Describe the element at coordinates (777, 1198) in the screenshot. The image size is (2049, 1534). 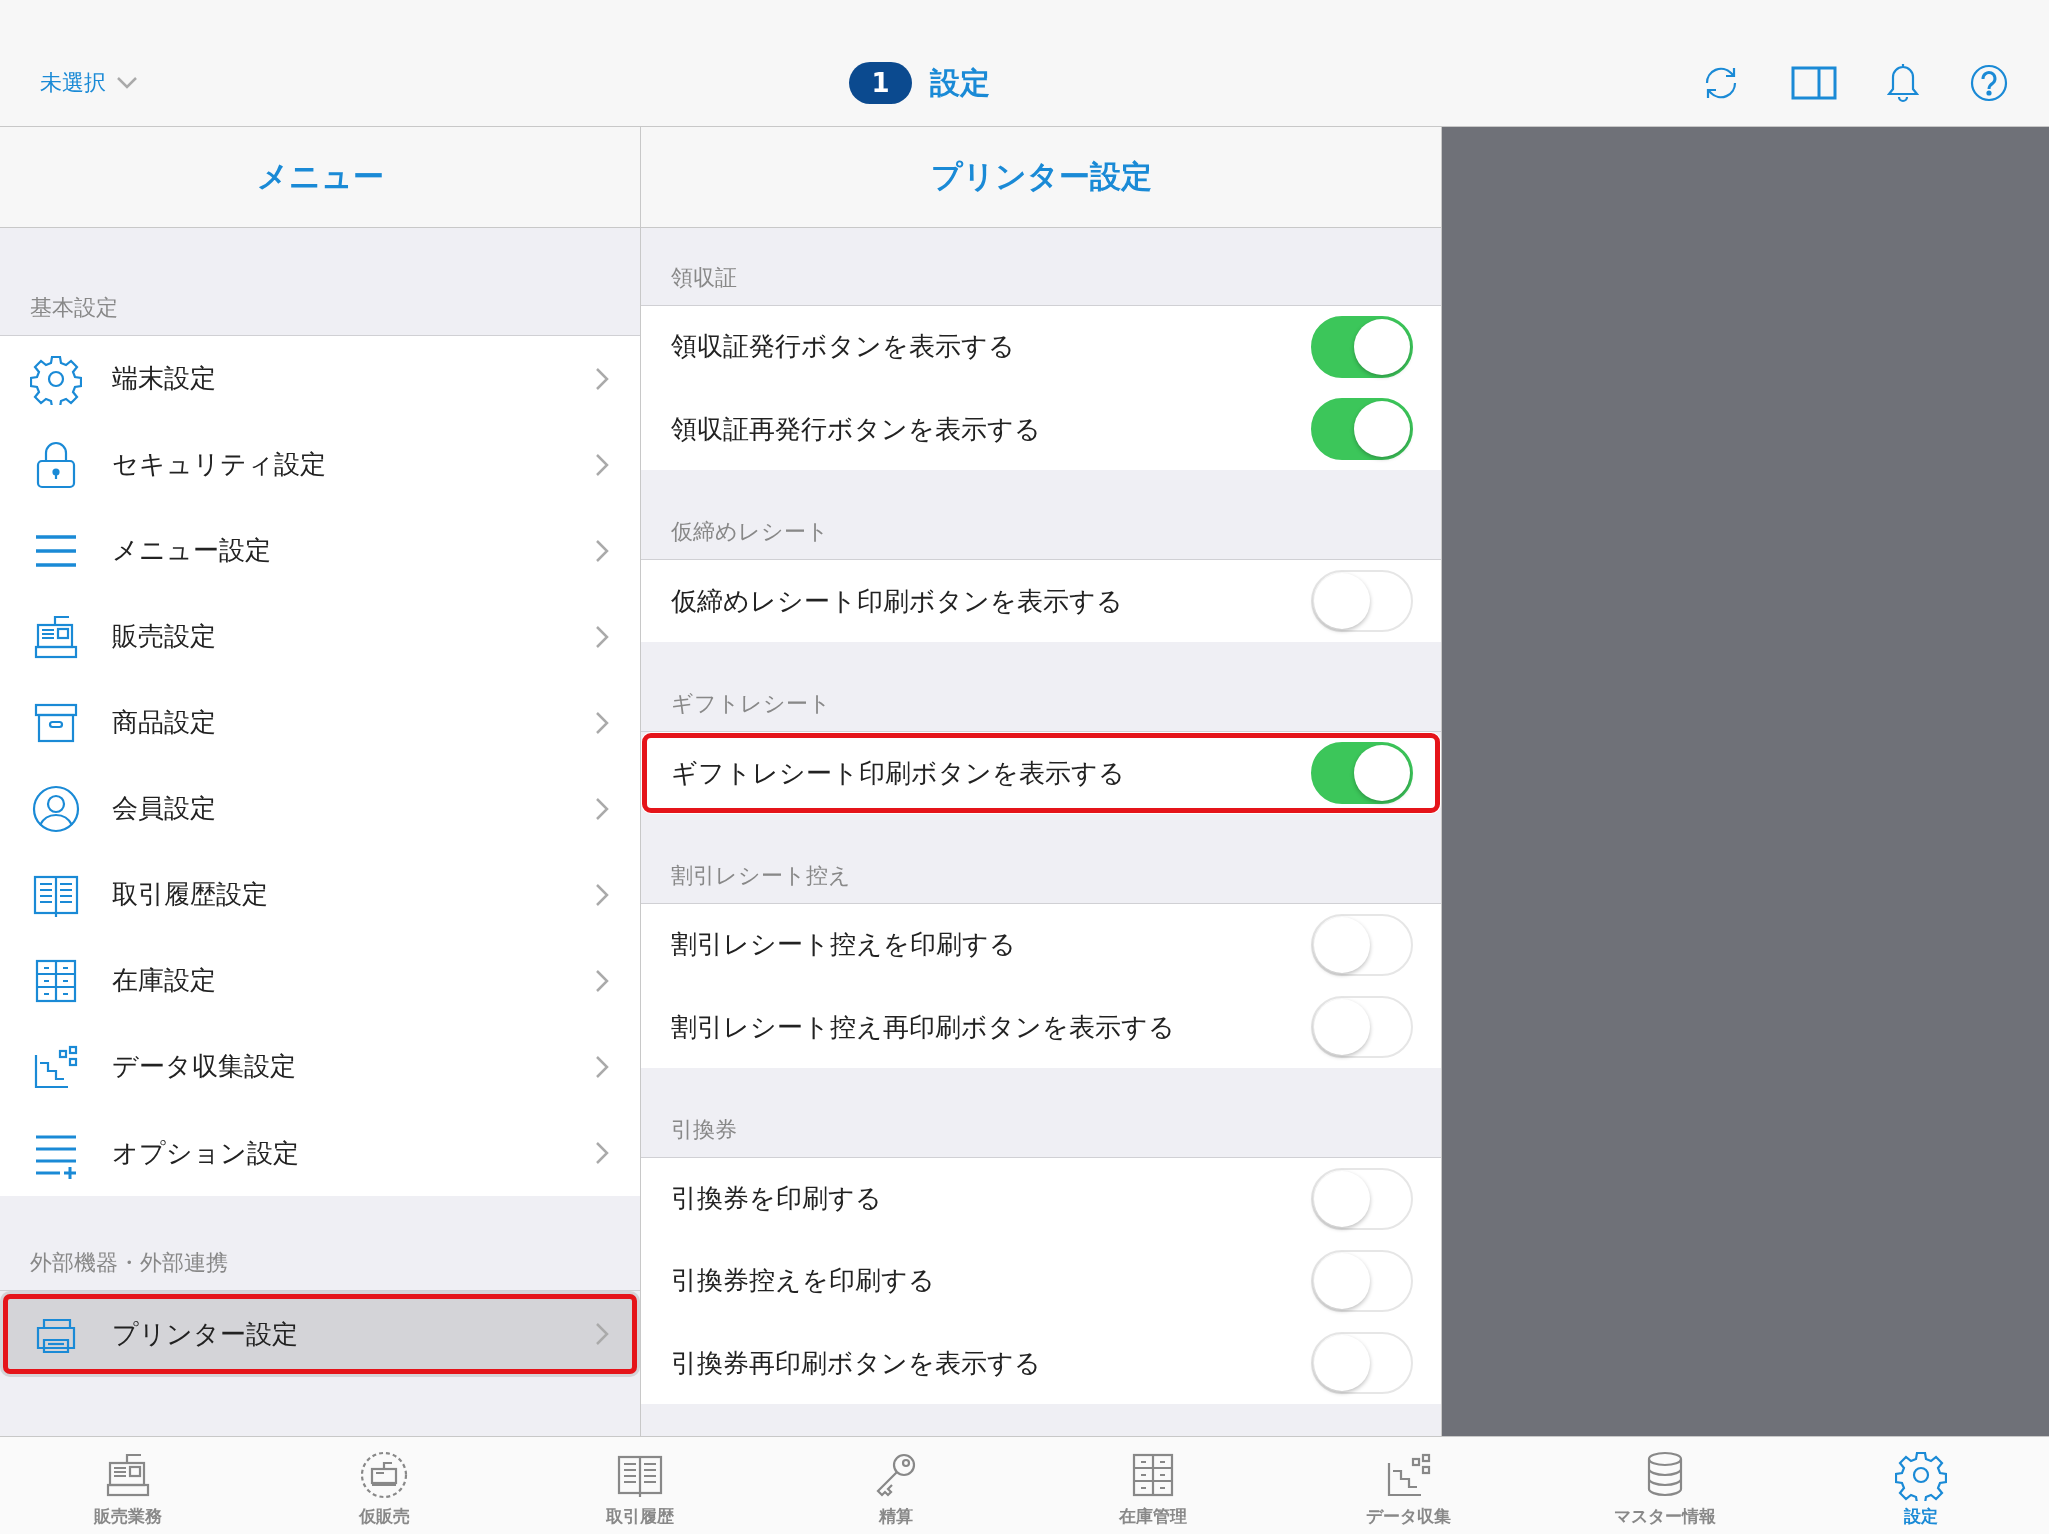
I see `setting-label: 引換券を印刷する` at that location.